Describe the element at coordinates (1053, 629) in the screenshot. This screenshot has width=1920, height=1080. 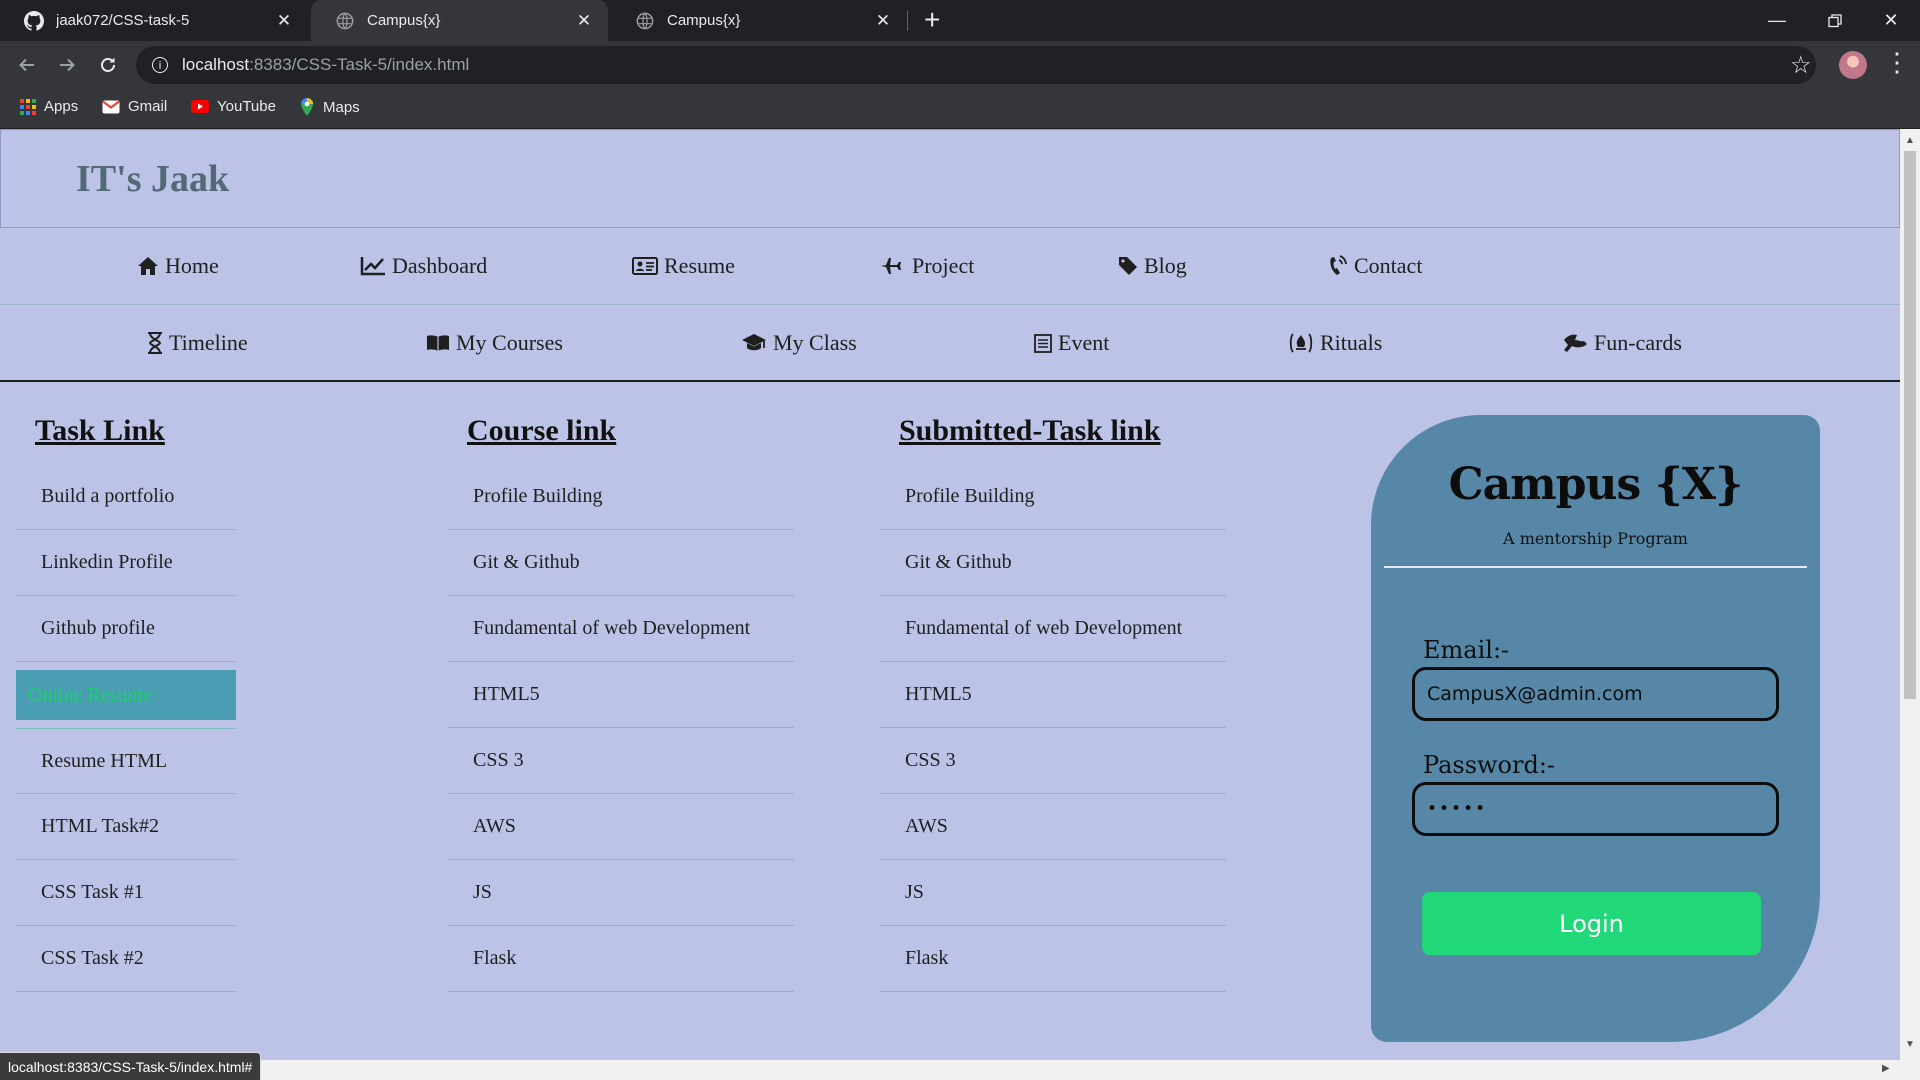
I see `submitted-link-item: Fundamental of web Development` at that location.